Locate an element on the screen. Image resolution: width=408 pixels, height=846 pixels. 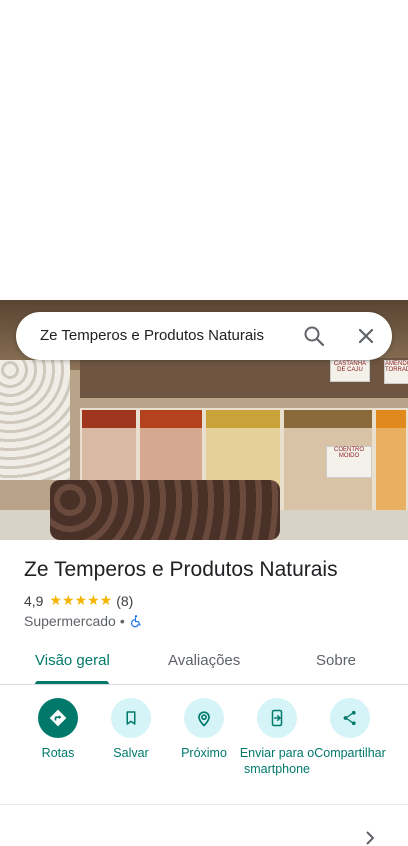
send-to-phone-label: Enviar para o smartphone is located at coordinates (277, 761).